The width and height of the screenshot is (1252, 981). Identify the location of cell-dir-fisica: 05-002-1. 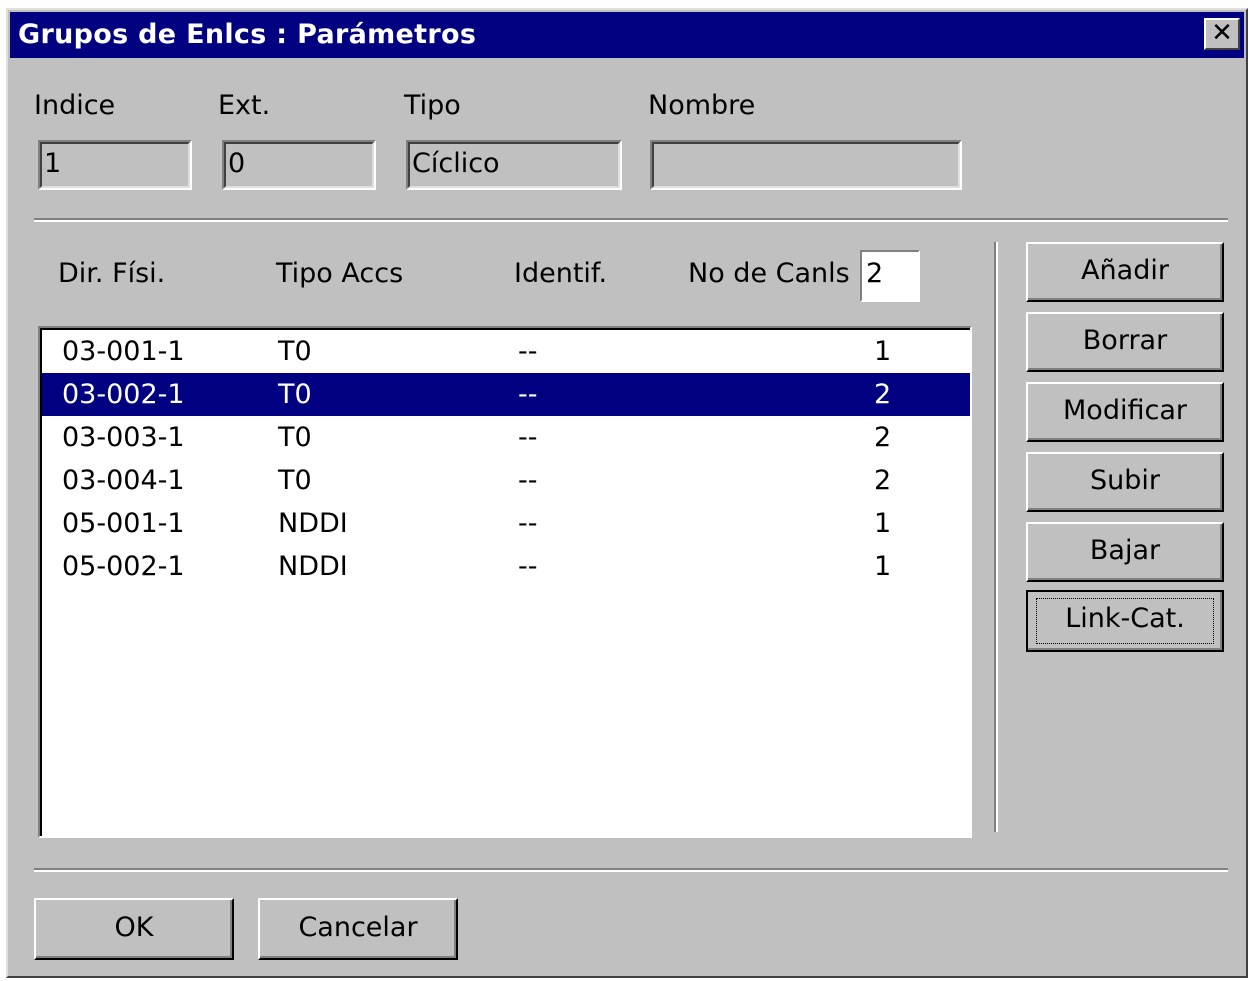
(123, 566).